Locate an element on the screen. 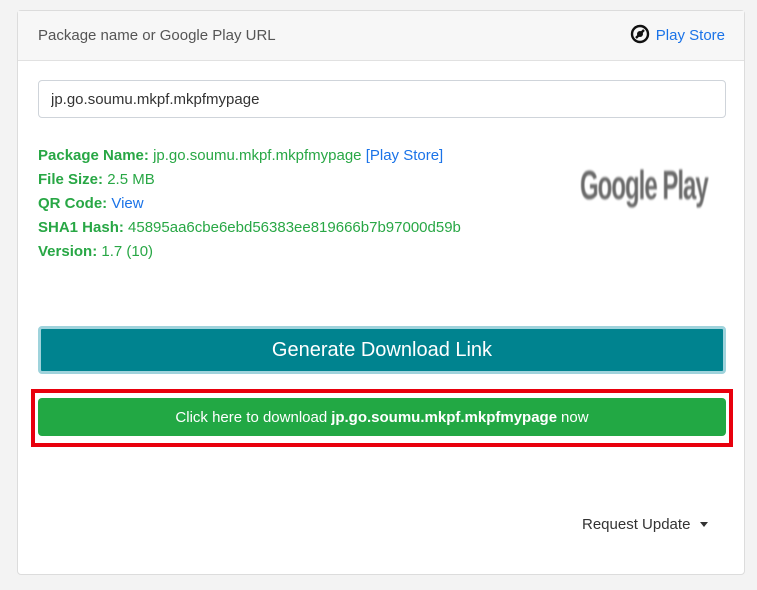 Image resolution: width=757 pixels, height=590 pixels. sha1-value: 45895aa6cbe6ebd56383ee819666b7b97000d59b is located at coordinates (294, 227).